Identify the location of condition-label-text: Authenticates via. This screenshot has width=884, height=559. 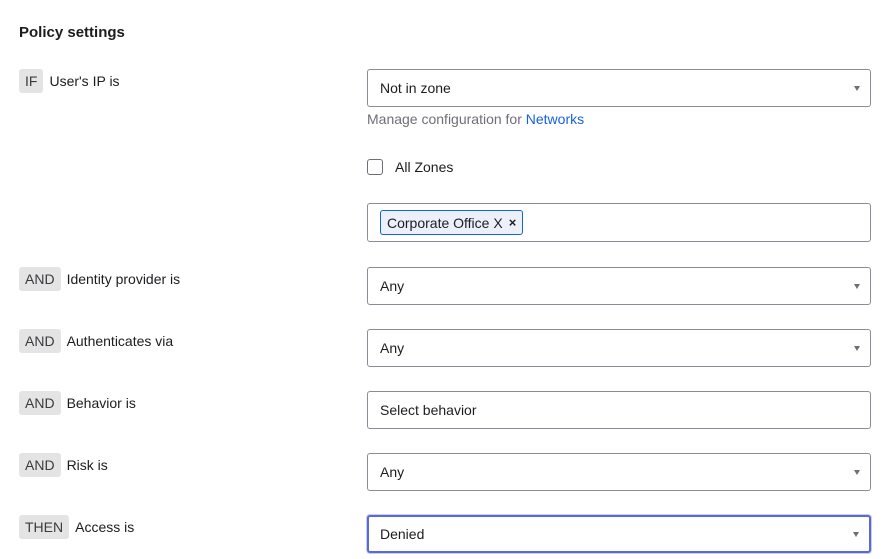
(120, 341).